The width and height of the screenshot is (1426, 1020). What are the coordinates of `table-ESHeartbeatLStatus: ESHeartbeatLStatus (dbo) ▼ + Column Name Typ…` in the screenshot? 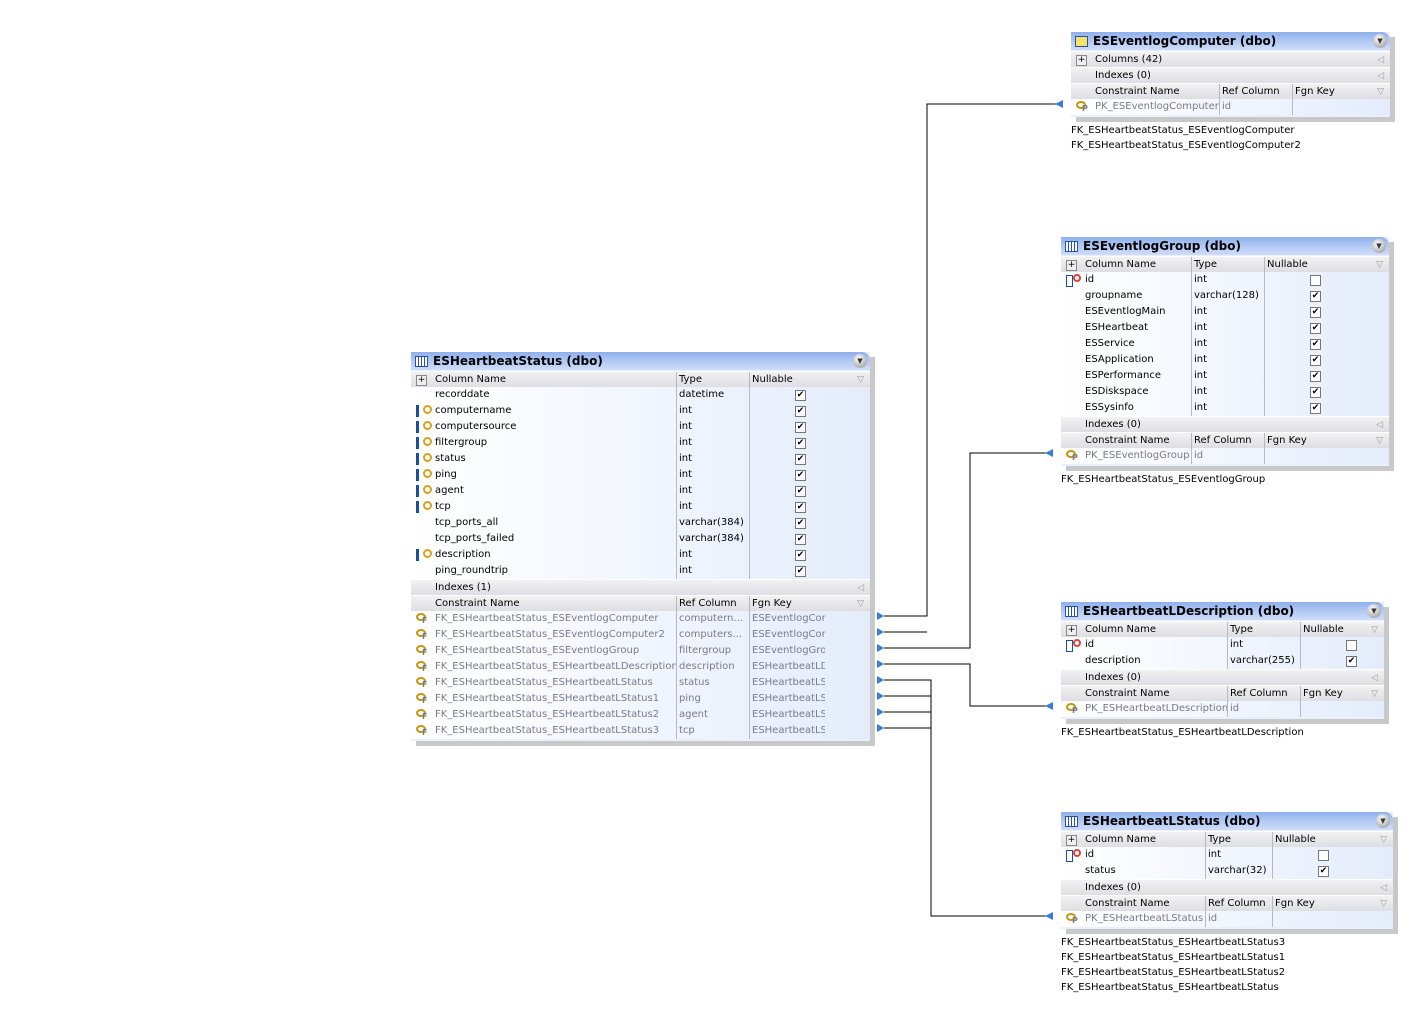 It's located at (1227, 870).